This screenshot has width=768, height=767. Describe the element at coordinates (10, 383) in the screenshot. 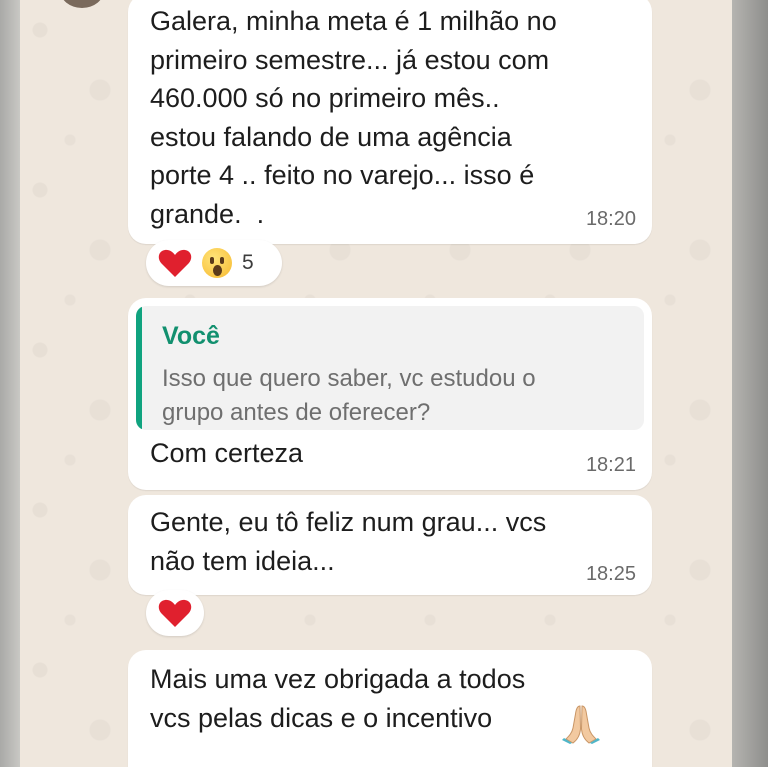

I see `screen-edge-left` at that location.